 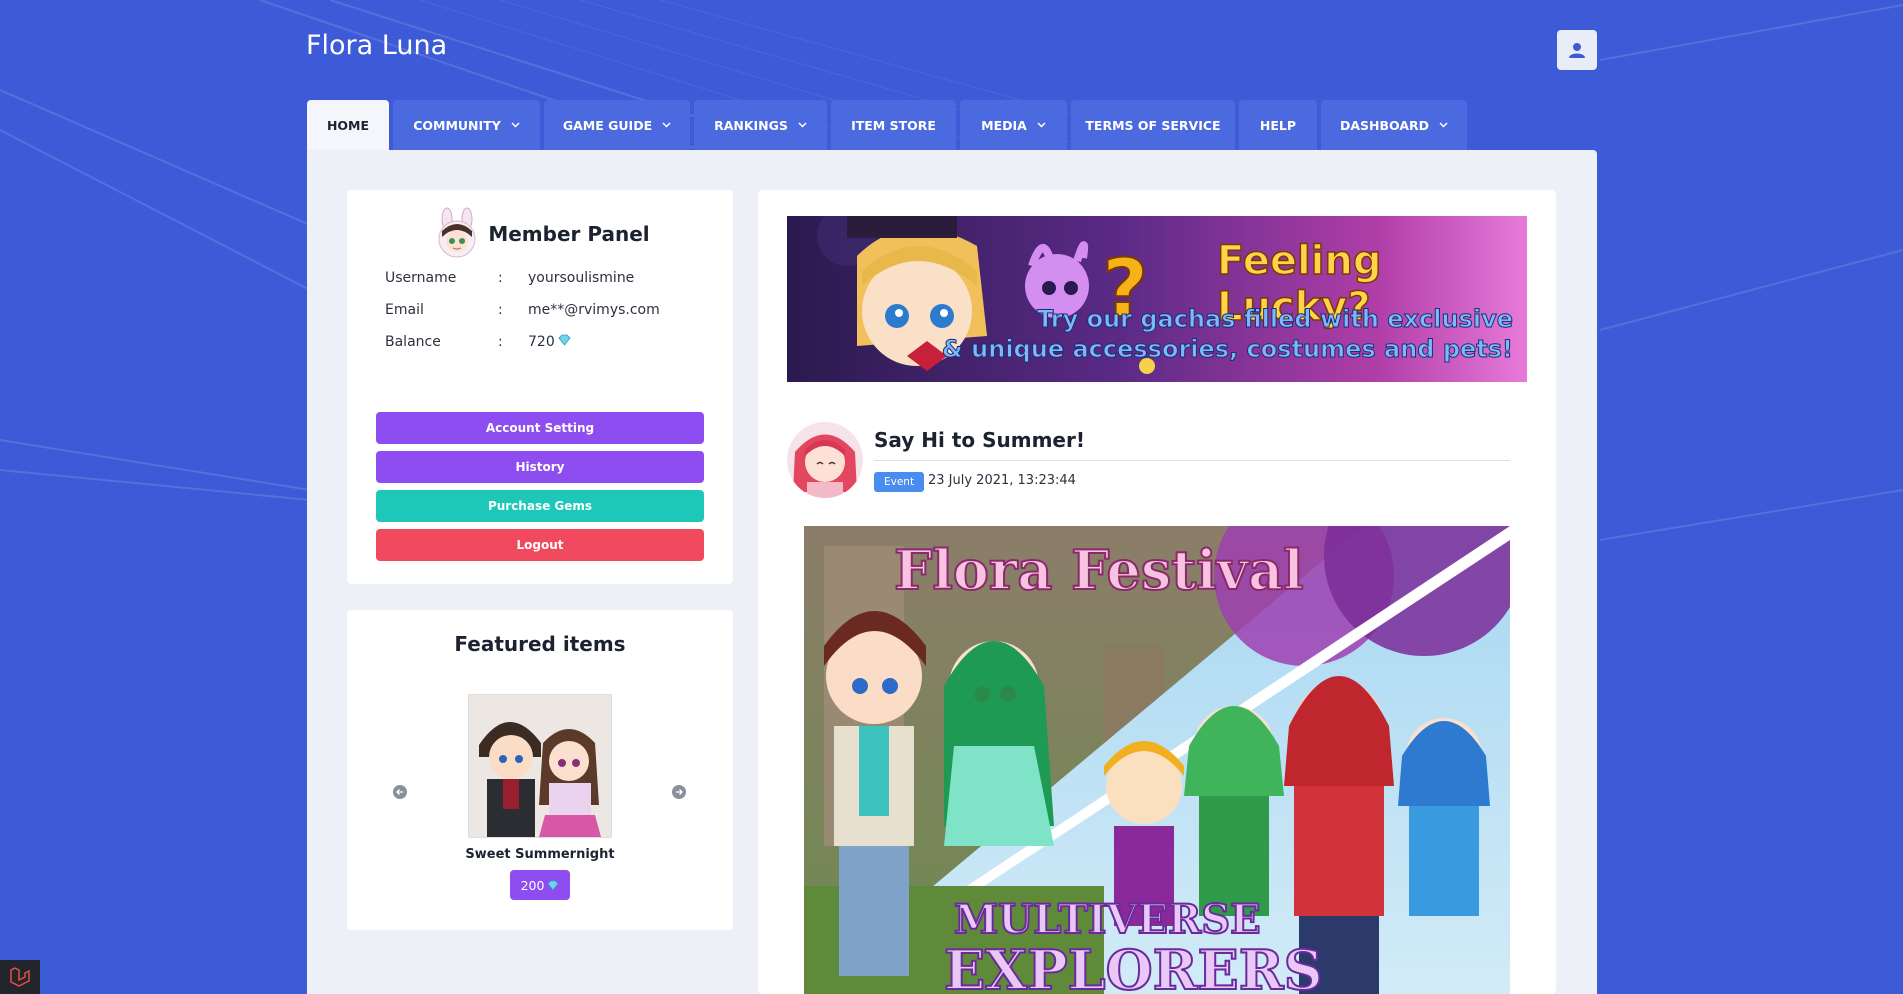 I want to click on laravel-debug-icon, so click(x=20, y=977).